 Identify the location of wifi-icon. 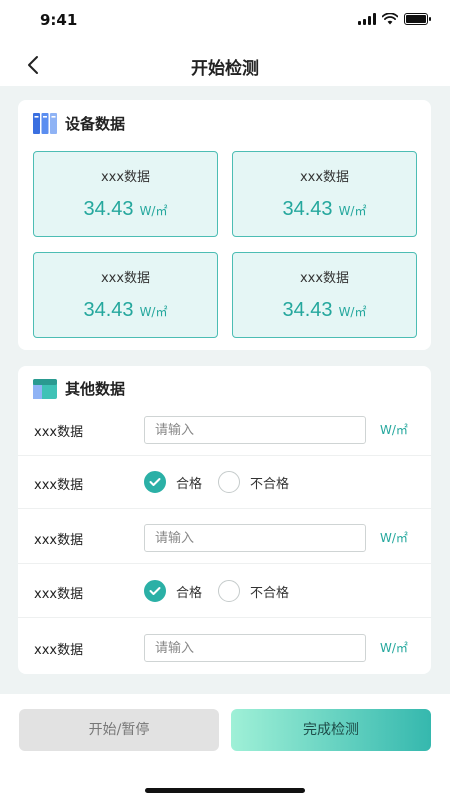
(390, 19).